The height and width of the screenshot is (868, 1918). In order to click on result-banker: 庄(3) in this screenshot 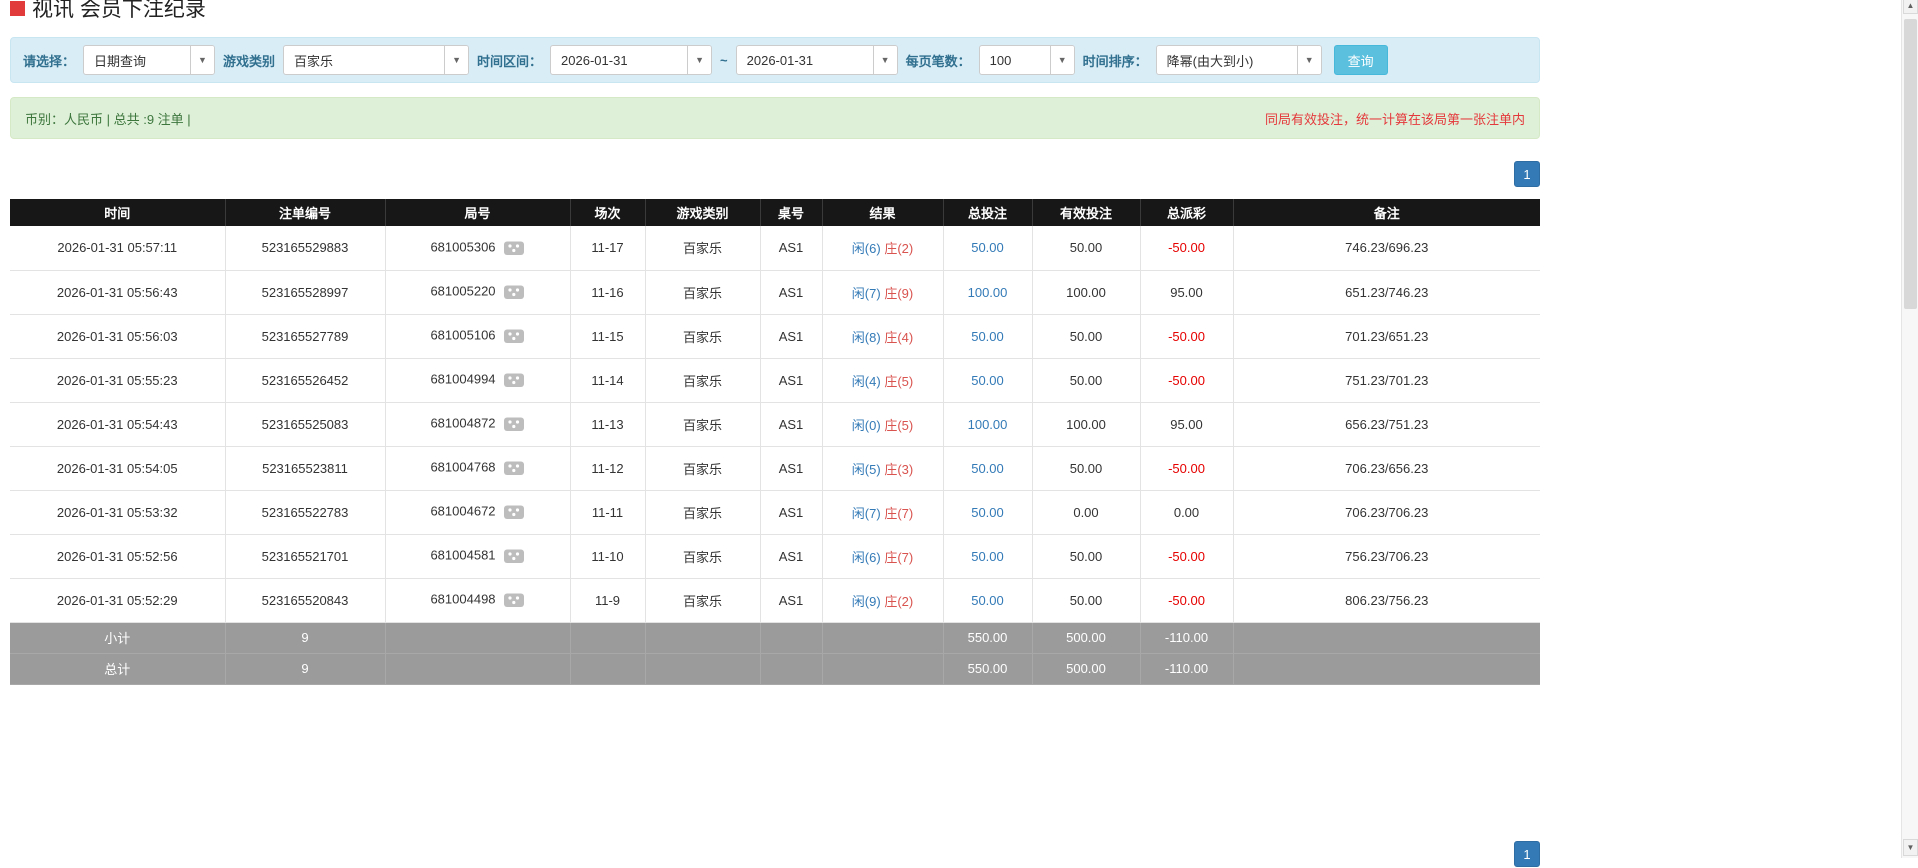, I will do `click(899, 469)`.